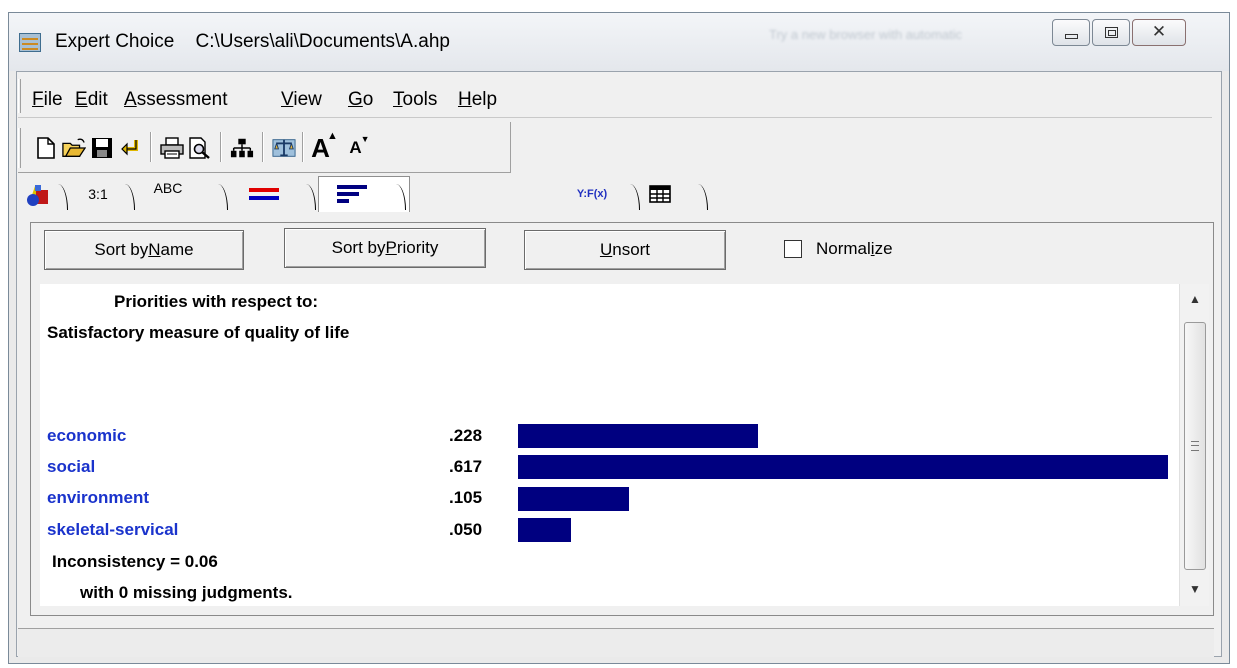  I want to click on tab-verbal: ABC, so click(168, 194).